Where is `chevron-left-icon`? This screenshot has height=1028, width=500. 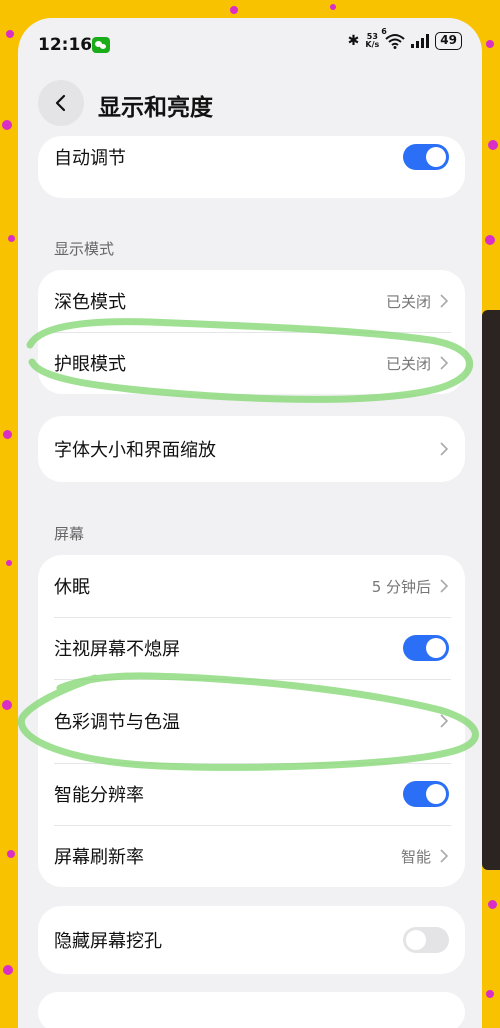
chevron-left-icon is located at coordinates (60, 103).